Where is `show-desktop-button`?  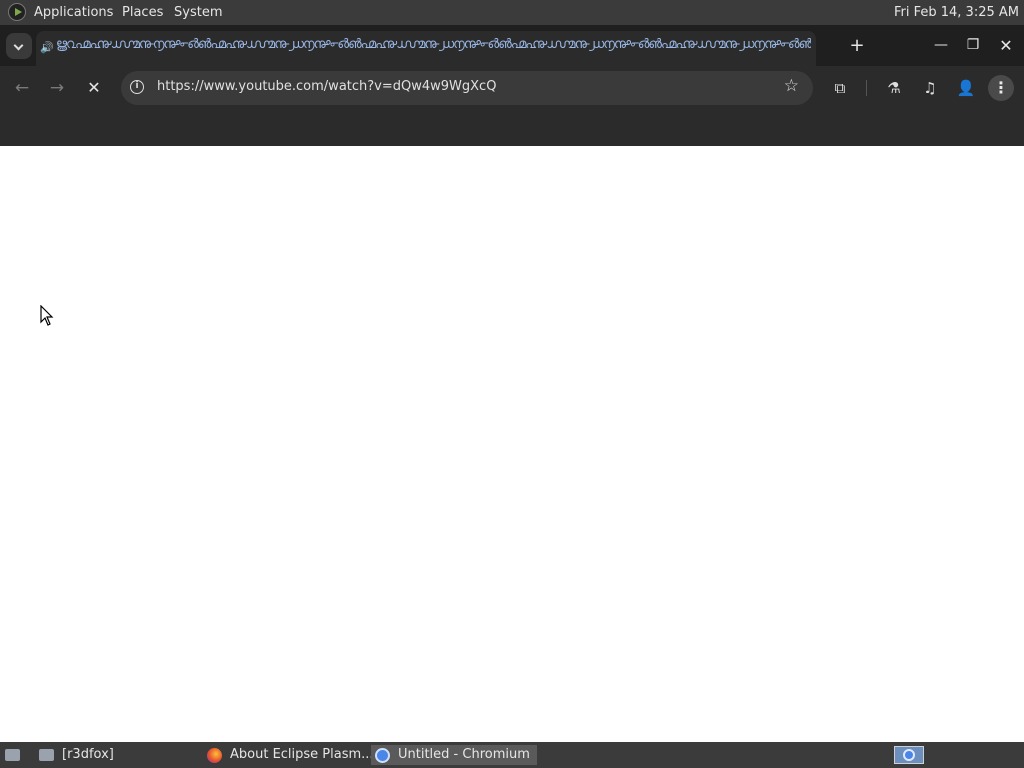
show-desktop-button is located at coordinates (13, 755).